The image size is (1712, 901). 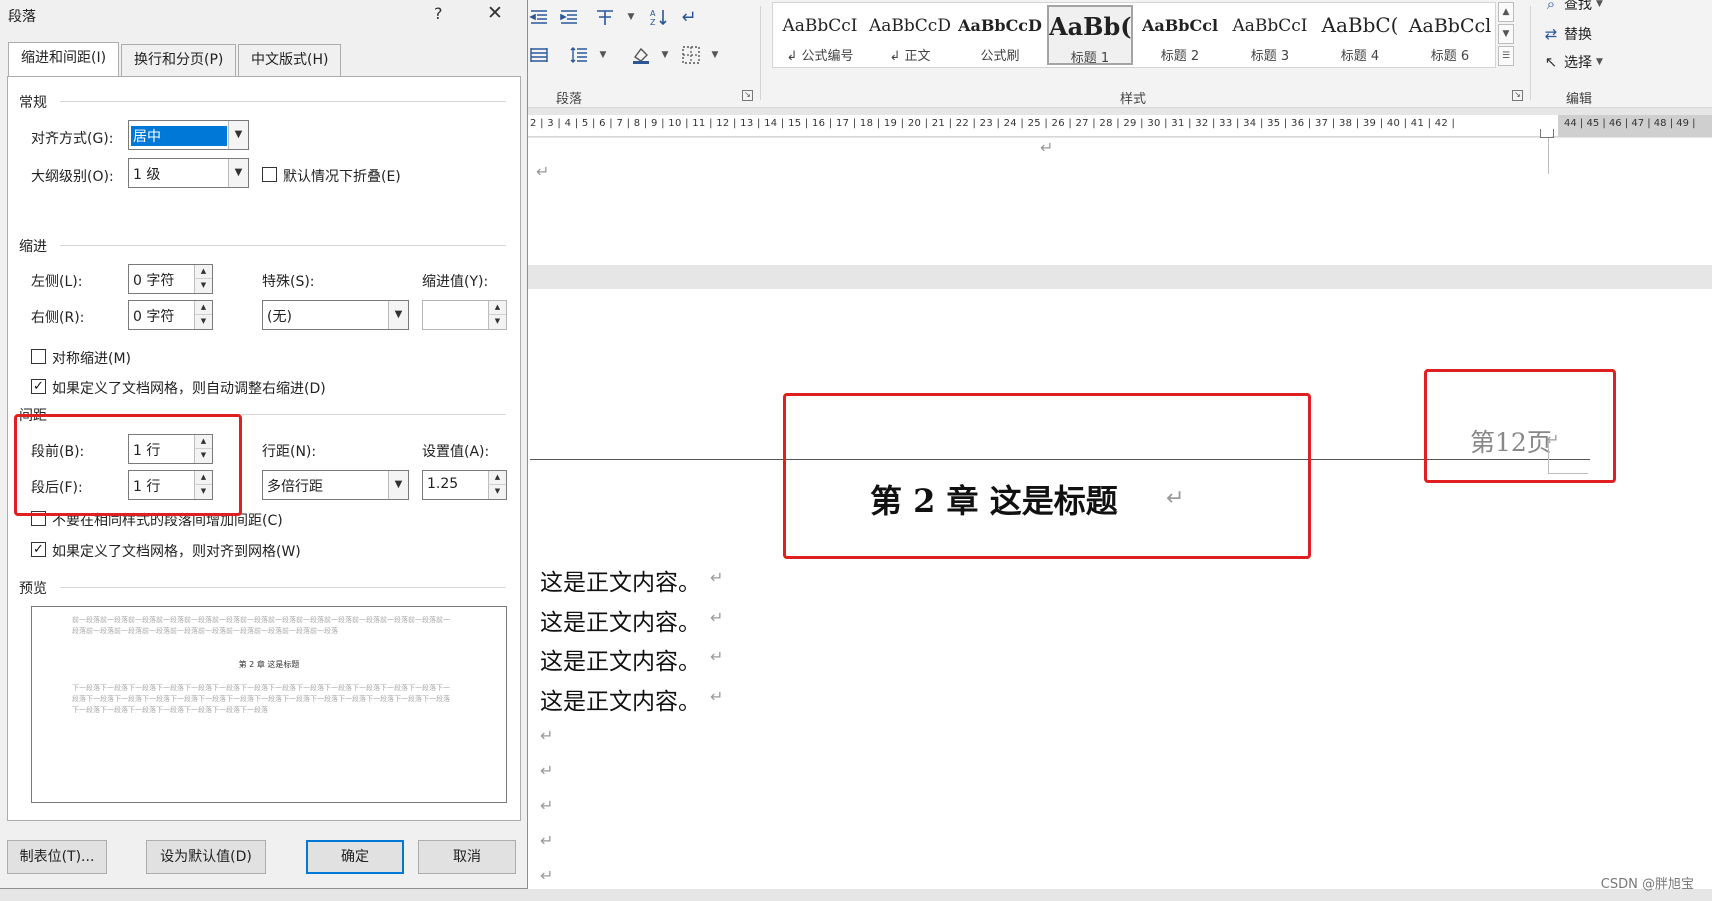 What do you see at coordinates (72, 139) in the screenshot?
I see `alignment-label: 对齐方式(G):` at bounding box center [72, 139].